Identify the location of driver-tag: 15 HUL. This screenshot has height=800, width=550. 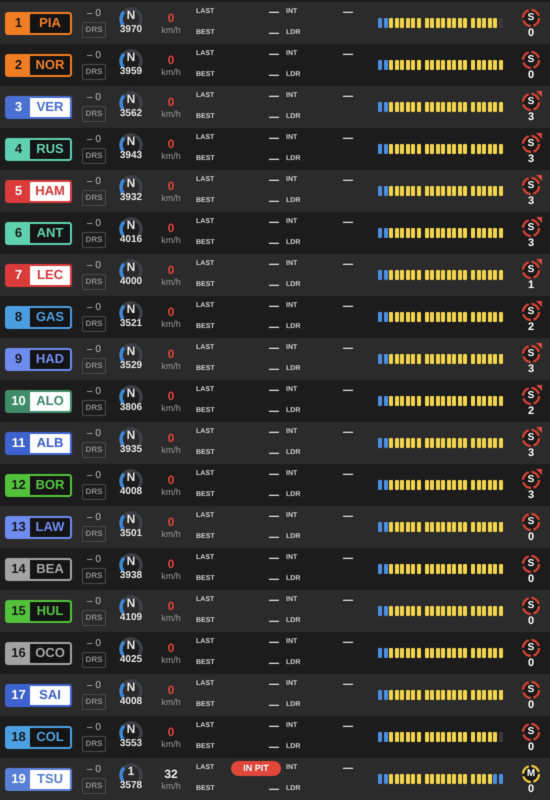
(38, 611).